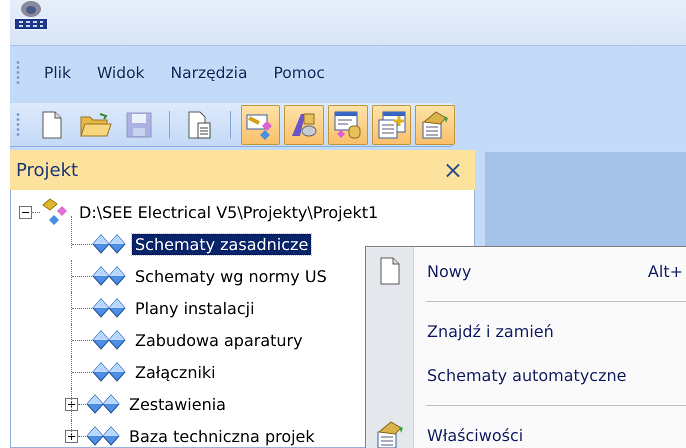 The height and width of the screenshot is (448, 686). What do you see at coordinates (452, 170) in the screenshot?
I see `close-button: ×` at bounding box center [452, 170].